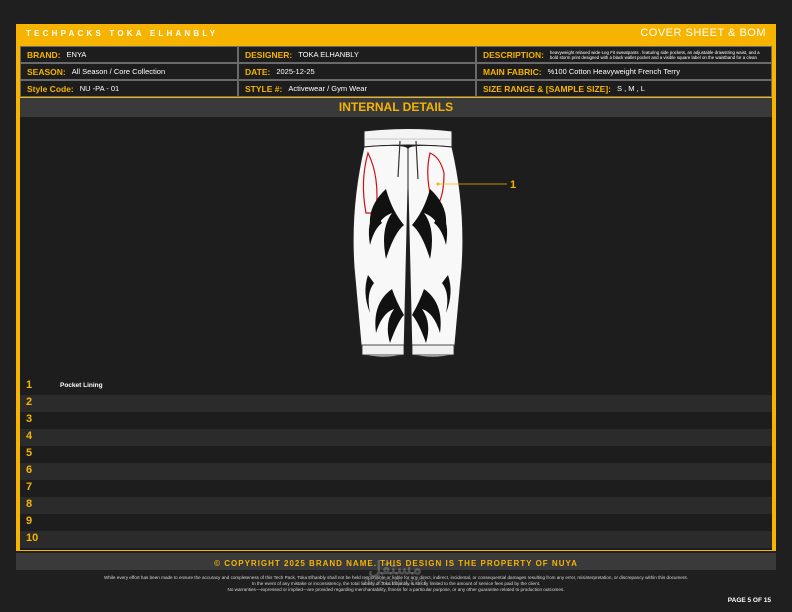 Image resolution: width=792 pixels, height=612 pixels. I want to click on pants-flat-sketch: 1, so click(434, 243).